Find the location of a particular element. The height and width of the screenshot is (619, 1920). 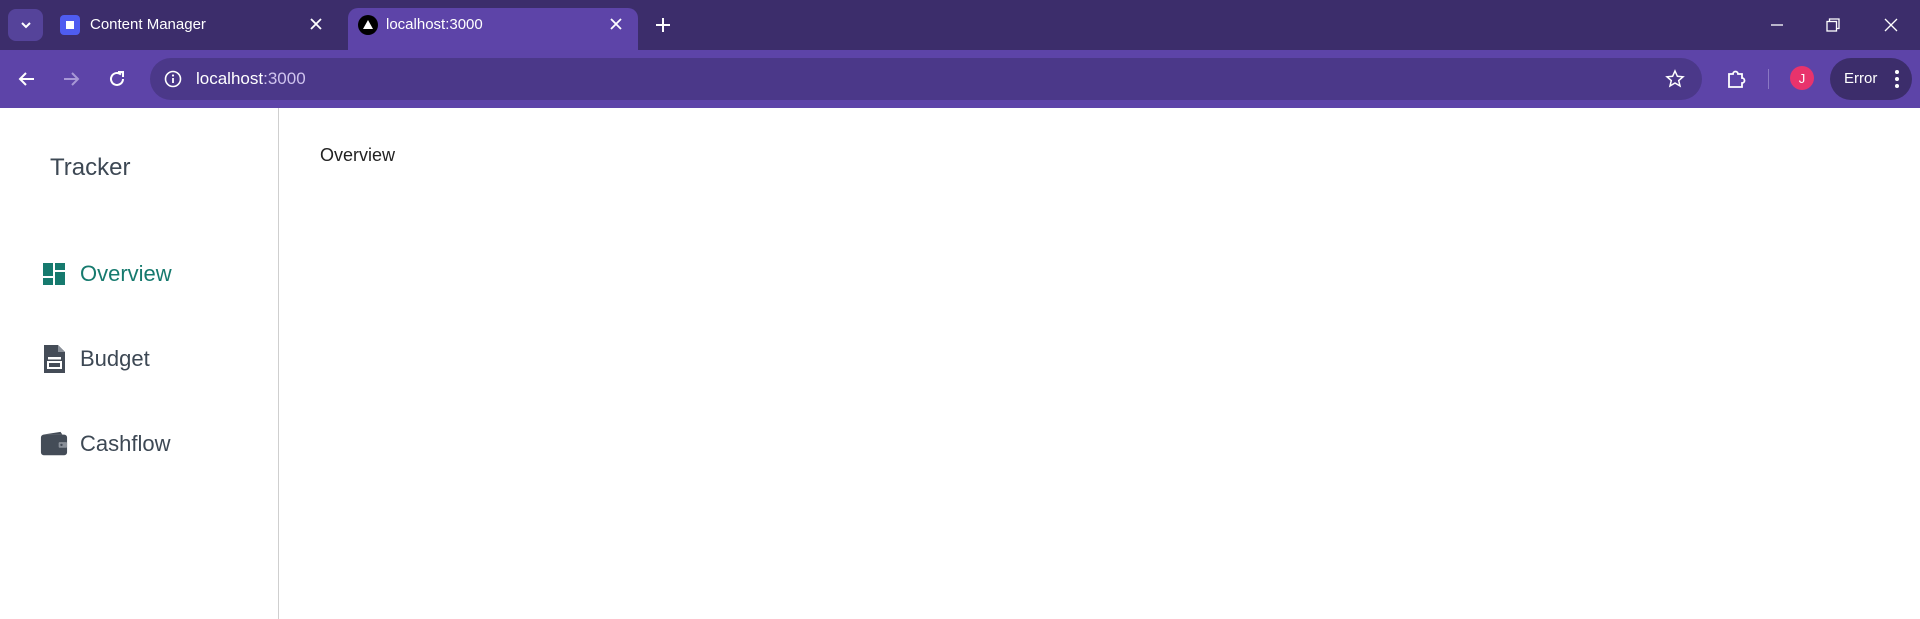

sidebar-item-label: Budget is located at coordinates (115, 358).